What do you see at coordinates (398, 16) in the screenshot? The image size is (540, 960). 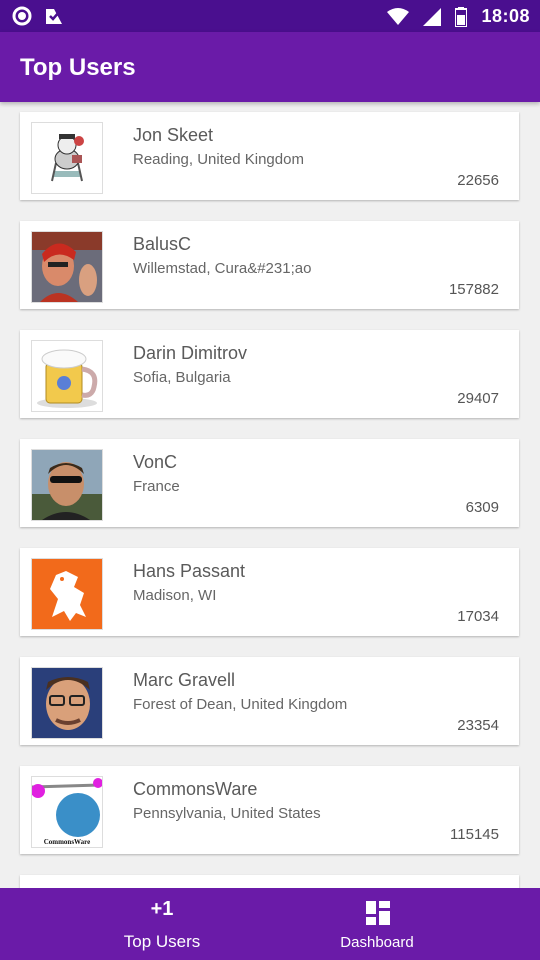 I see `wifi-icon` at bounding box center [398, 16].